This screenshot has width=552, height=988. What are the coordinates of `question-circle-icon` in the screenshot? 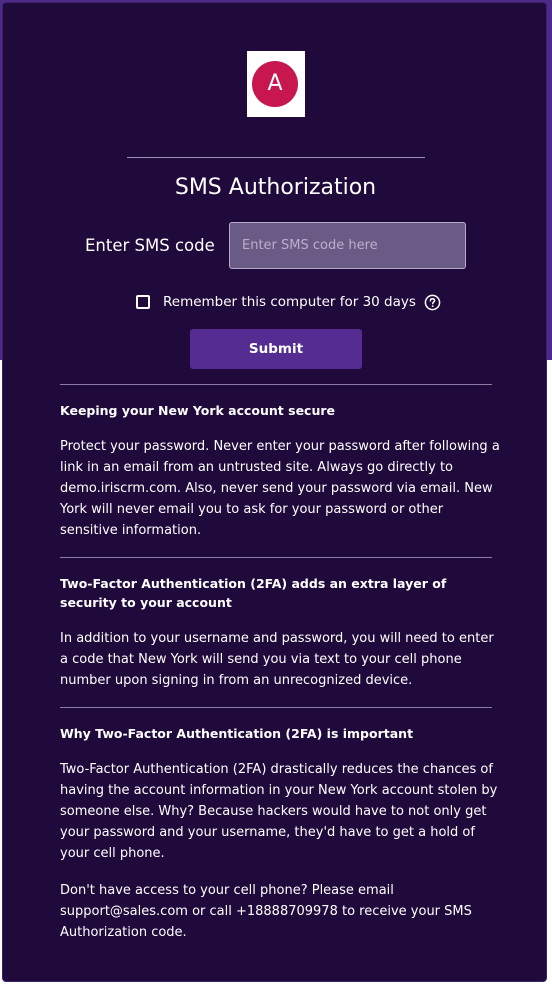 It's located at (432, 302).